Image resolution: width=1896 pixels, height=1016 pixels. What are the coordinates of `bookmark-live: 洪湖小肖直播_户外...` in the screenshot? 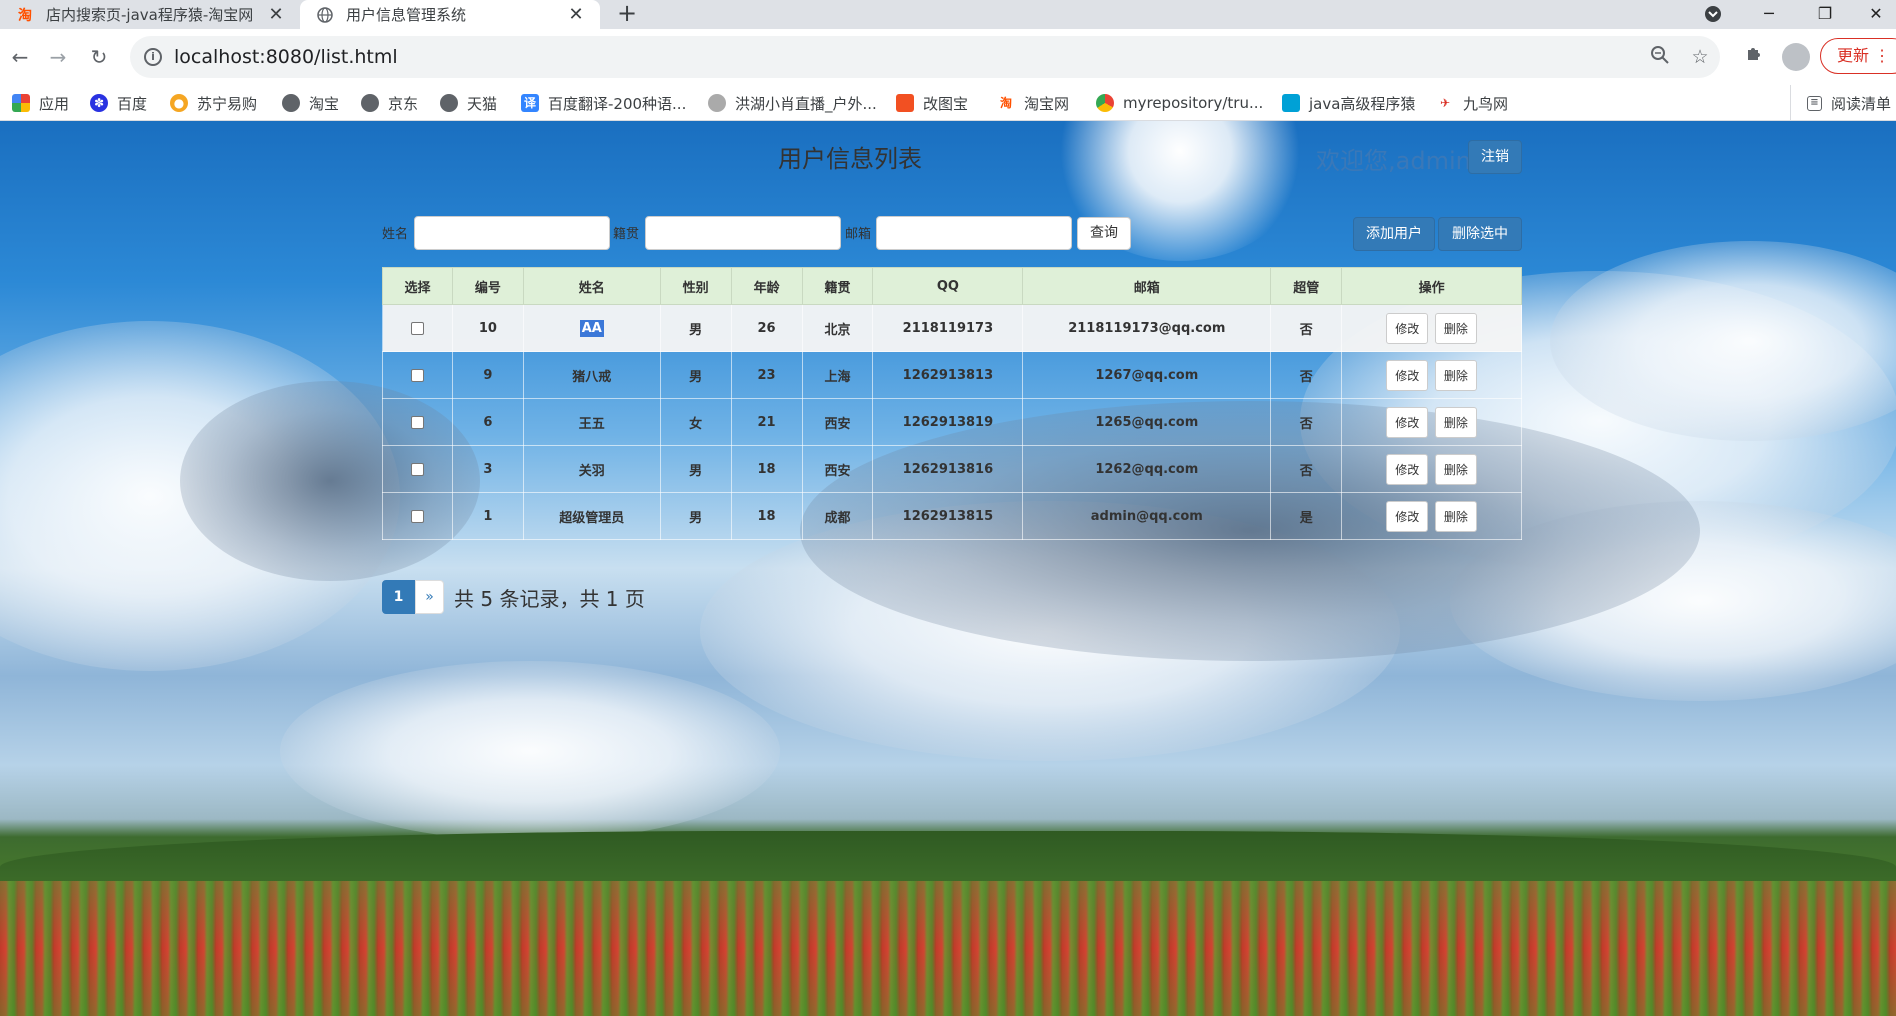 It's located at (792, 103).